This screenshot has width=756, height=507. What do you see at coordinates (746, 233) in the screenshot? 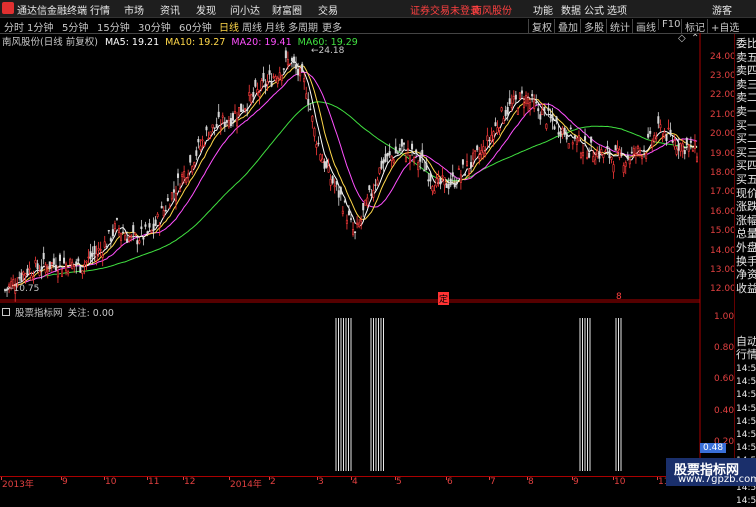
I see `quote-label: 总量` at bounding box center [746, 233].